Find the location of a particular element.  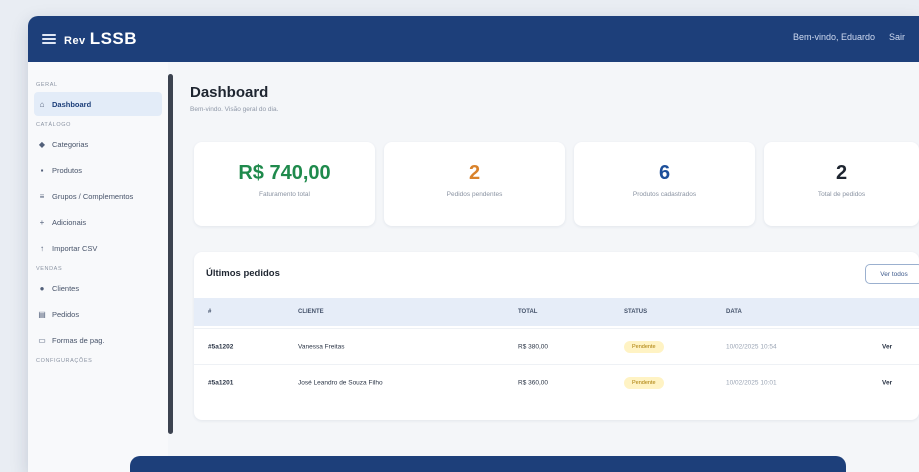

sidebar-item-import-csv: ↑ Importar CSV is located at coordinates (98, 248).